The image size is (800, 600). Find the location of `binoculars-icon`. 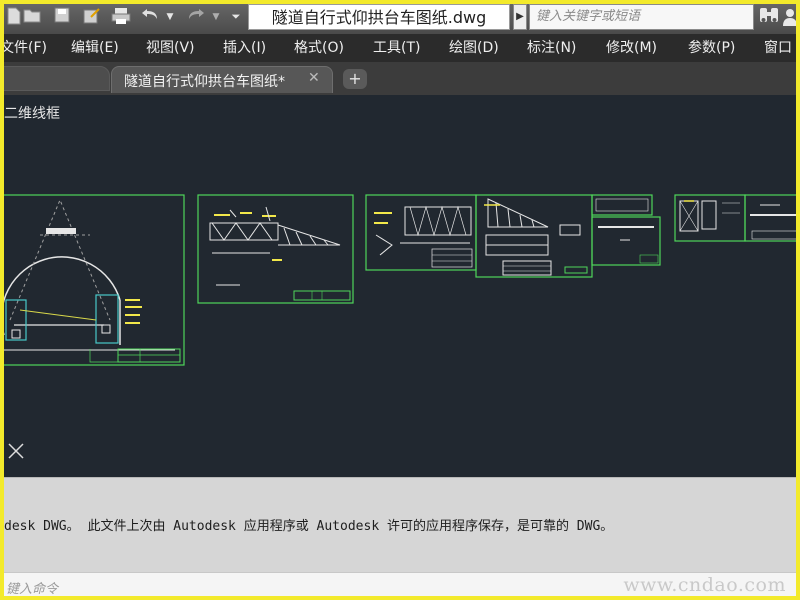

binoculars-icon is located at coordinates (769, 17).